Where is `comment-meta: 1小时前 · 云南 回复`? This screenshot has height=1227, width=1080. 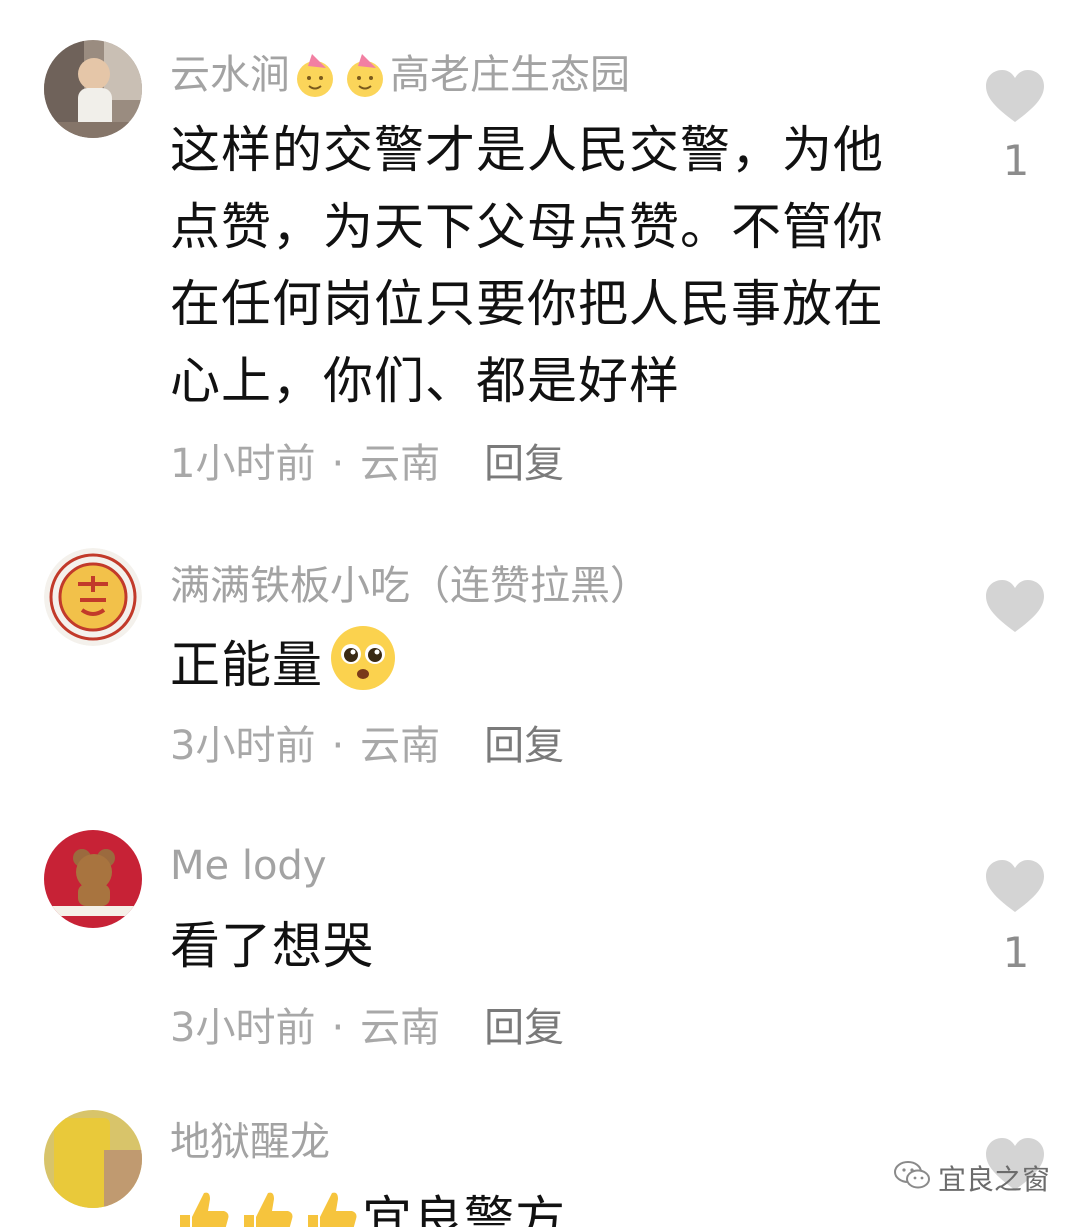
comment-meta: 1小时前 · 云南 回复 is located at coordinates (367, 464).